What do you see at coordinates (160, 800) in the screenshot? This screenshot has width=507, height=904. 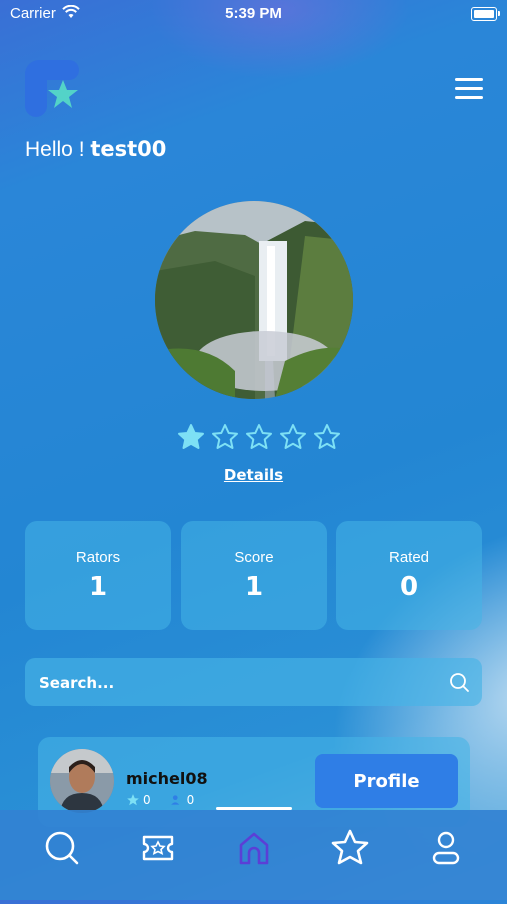 I see `user-stats: 0 0` at bounding box center [160, 800].